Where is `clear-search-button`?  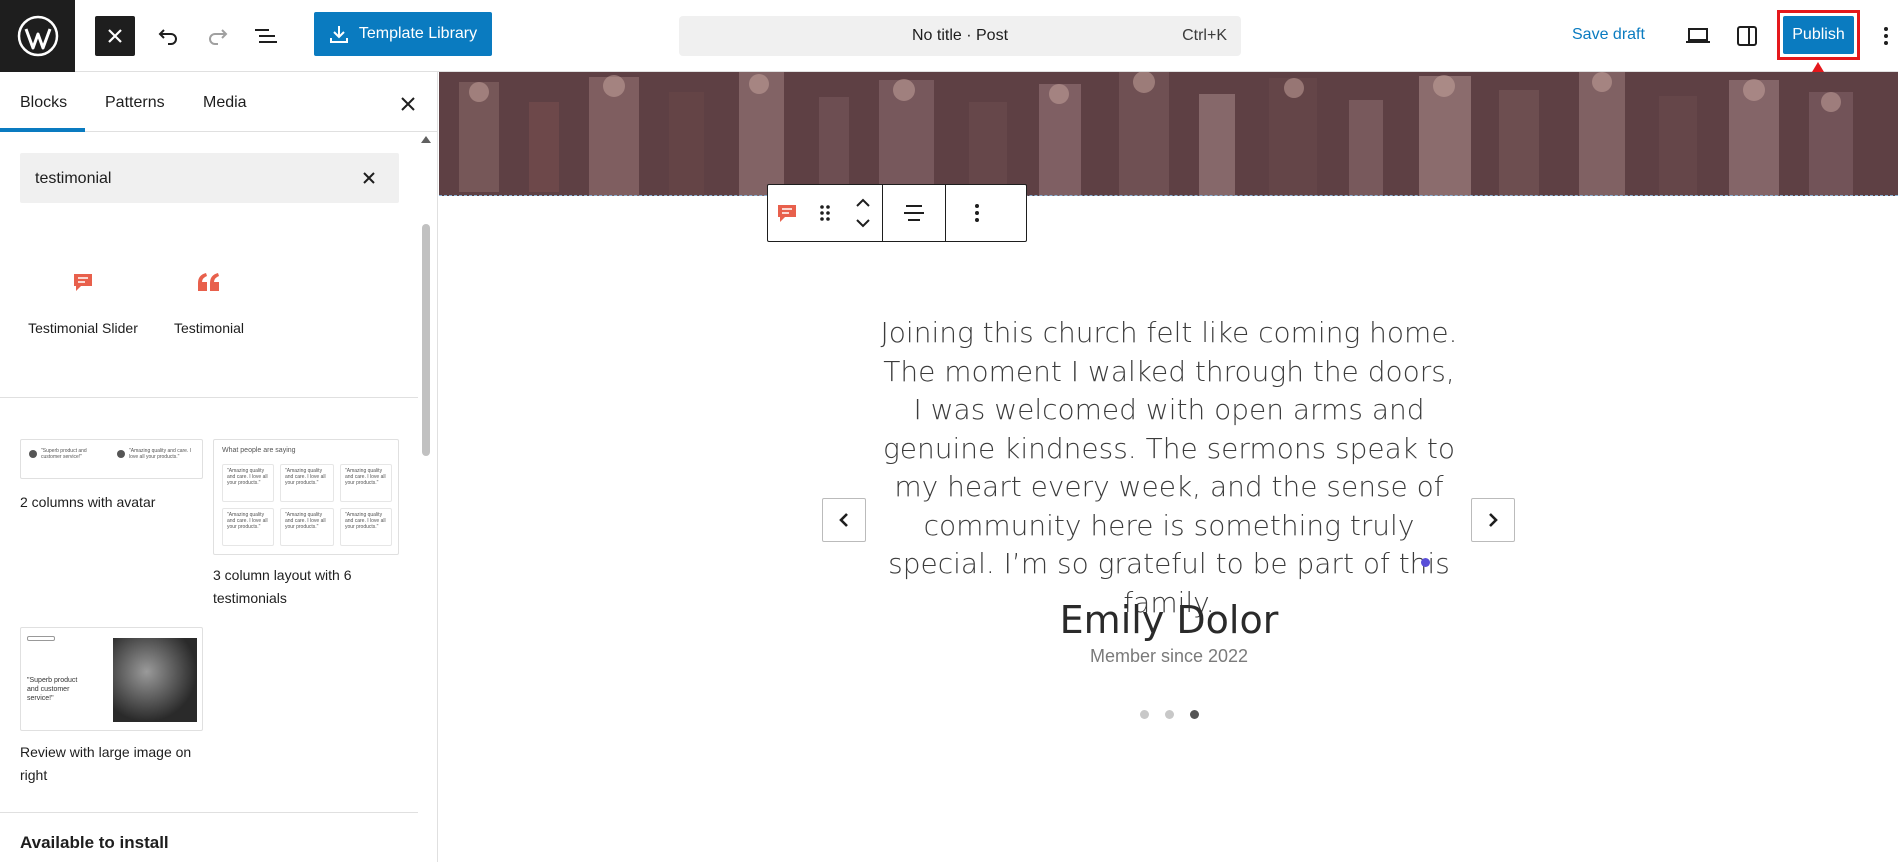
clear-search-button is located at coordinates (369, 178).